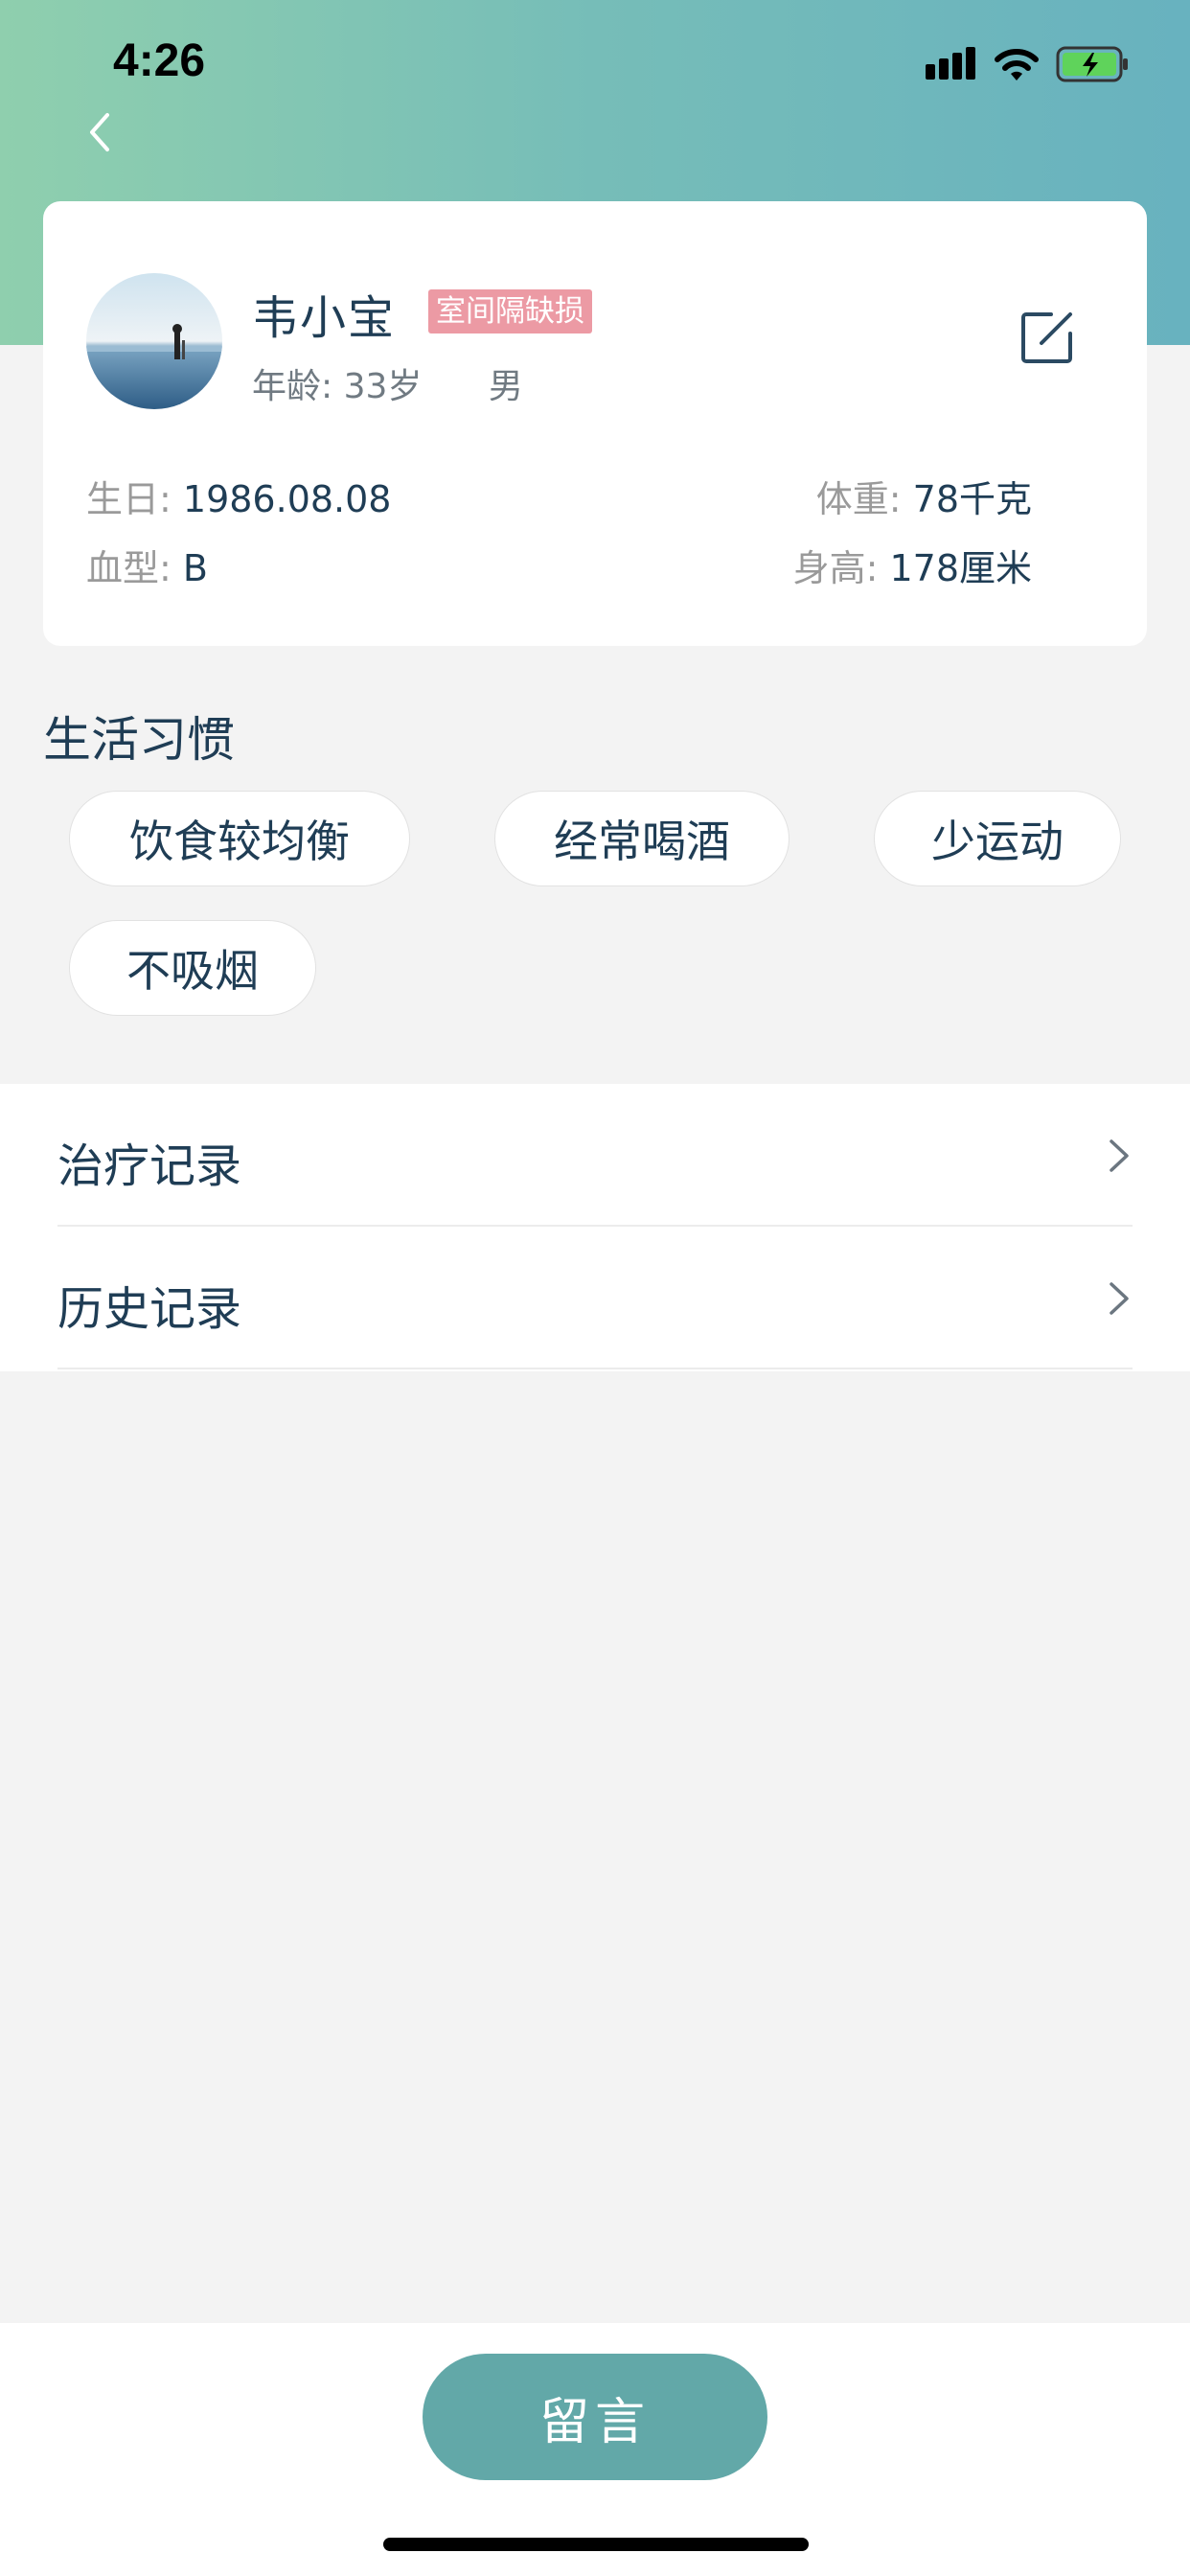 This screenshot has height=2576, width=1190. What do you see at coordinates (836, 568) in the screenshot?
I see `height-label: 身高:` at bounding box center [836, 568].